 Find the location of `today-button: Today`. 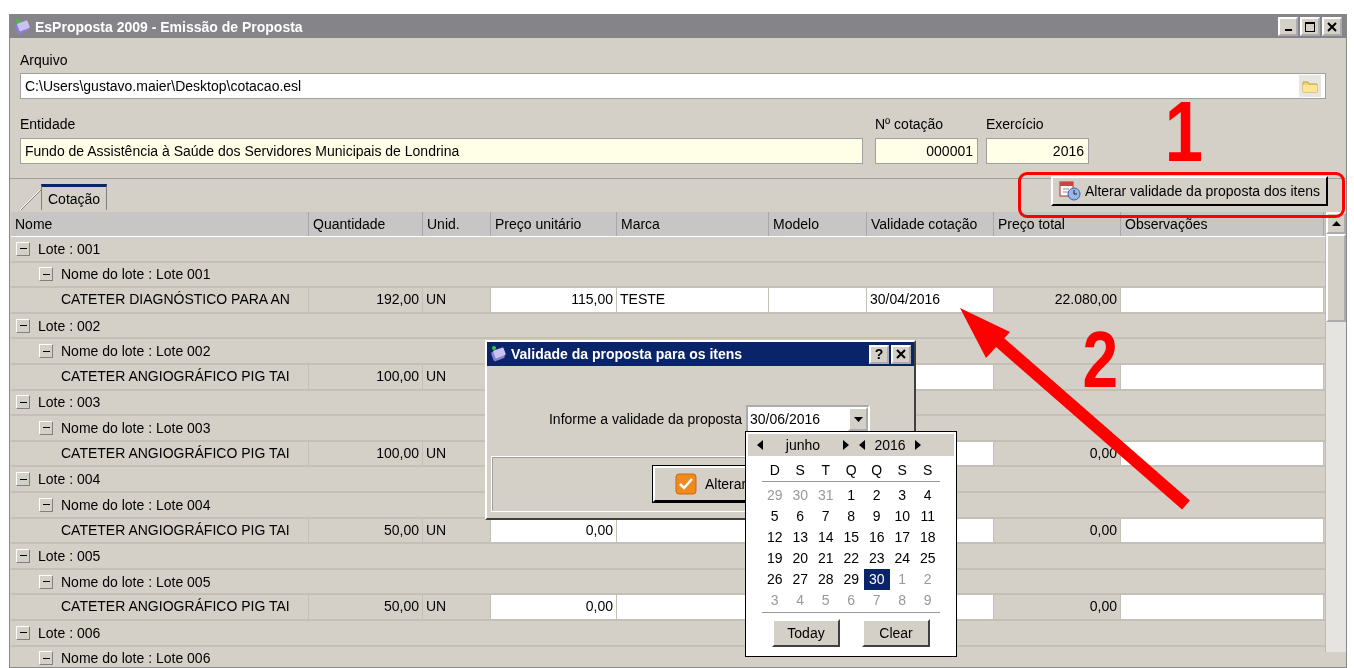

today-button: Today is located at coordinates (806, 633).